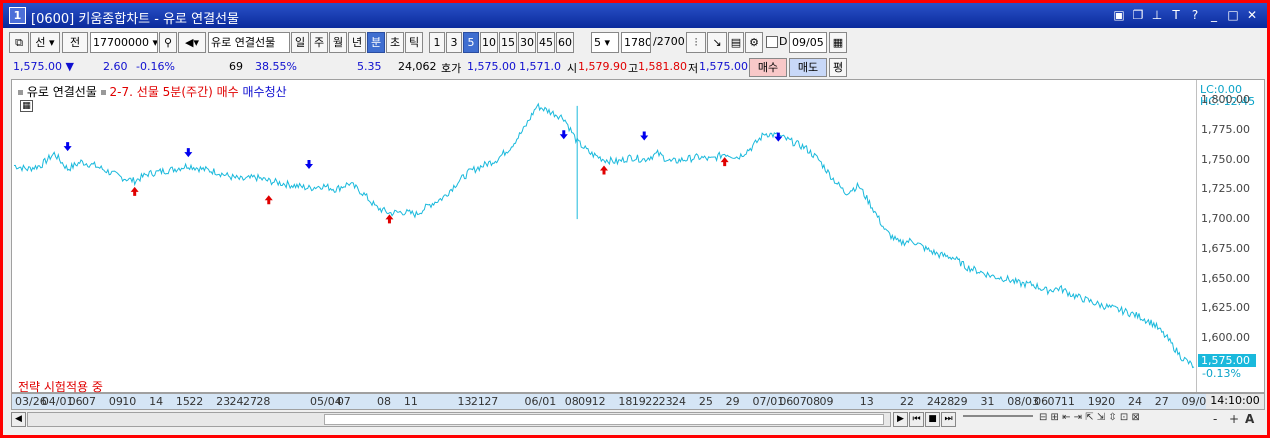 The image size is (1270, 438). What do you see at coordinates (376, 42) in the screenshot?
I see `period-button: 분` at bounding box center [376, 42].